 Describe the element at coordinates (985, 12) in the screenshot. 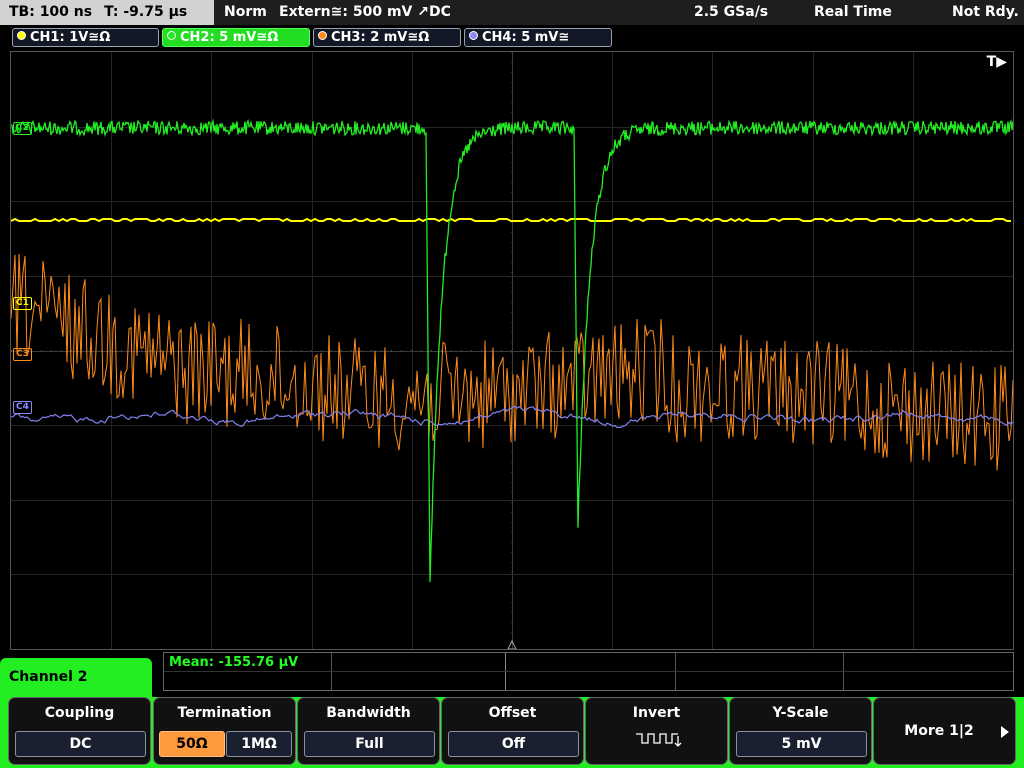

I see `acquisition-status: Not Rdy.` at that location.